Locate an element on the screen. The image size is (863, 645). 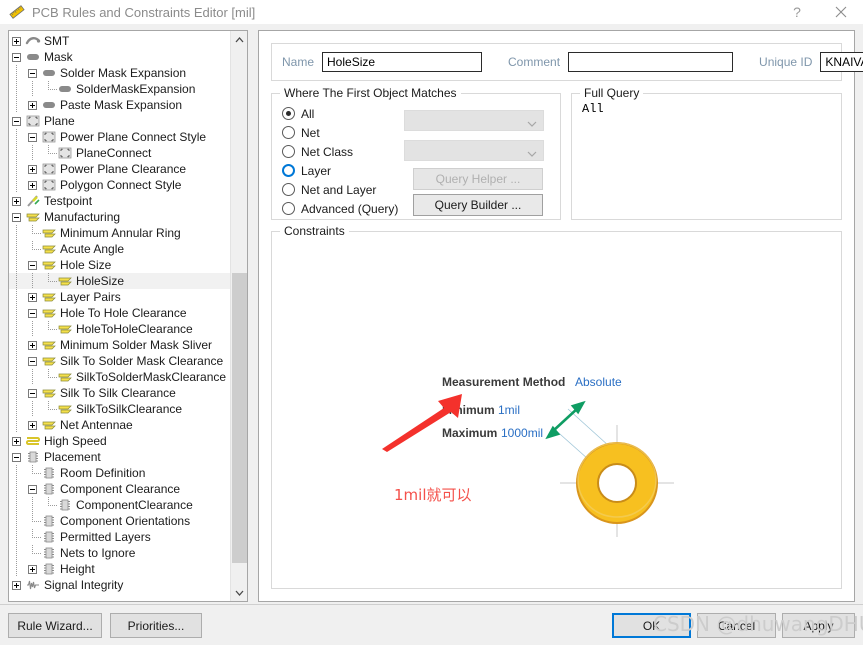
tree-item: Solder Mask Expansion is located at coordinates (119, 73).